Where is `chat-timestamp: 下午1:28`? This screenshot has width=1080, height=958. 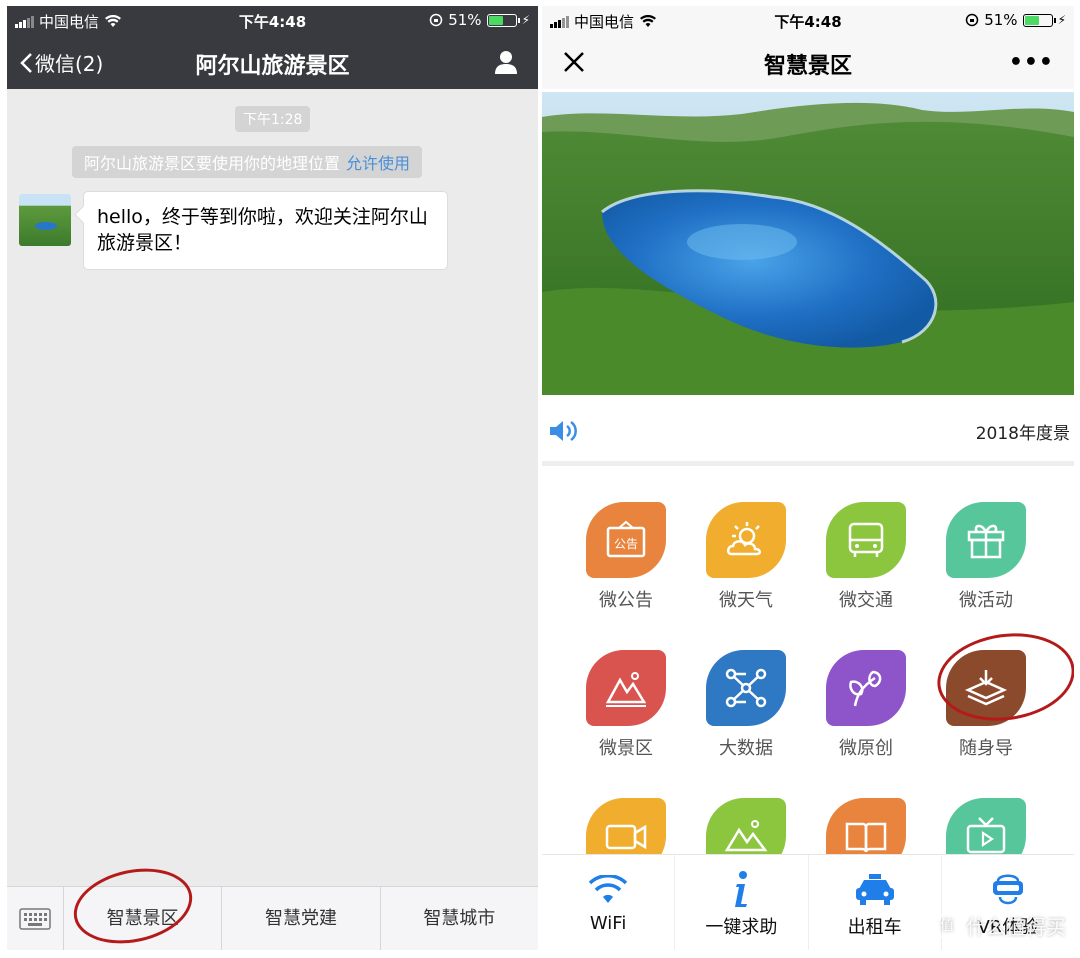 chat-timestamp: 下午1:28 is located at coordinates (273, 119).